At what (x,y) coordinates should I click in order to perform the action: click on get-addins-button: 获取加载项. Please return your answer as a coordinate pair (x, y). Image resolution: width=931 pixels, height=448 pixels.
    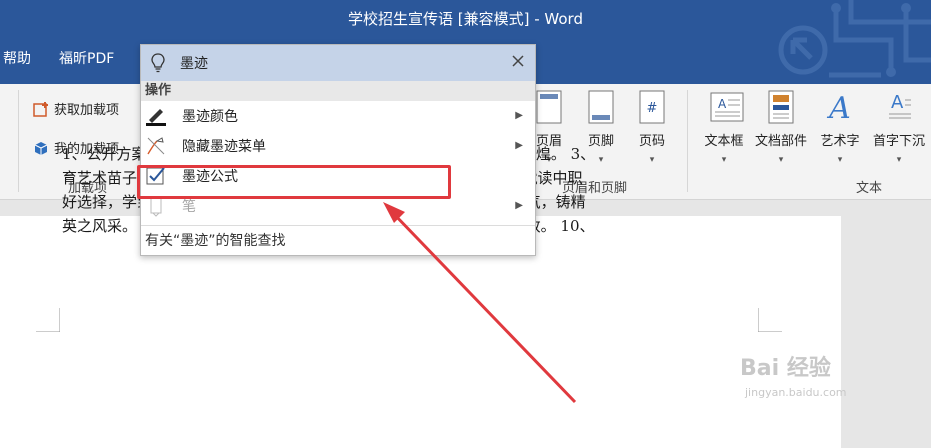
    Looking at the image, I should click on (76, 108).